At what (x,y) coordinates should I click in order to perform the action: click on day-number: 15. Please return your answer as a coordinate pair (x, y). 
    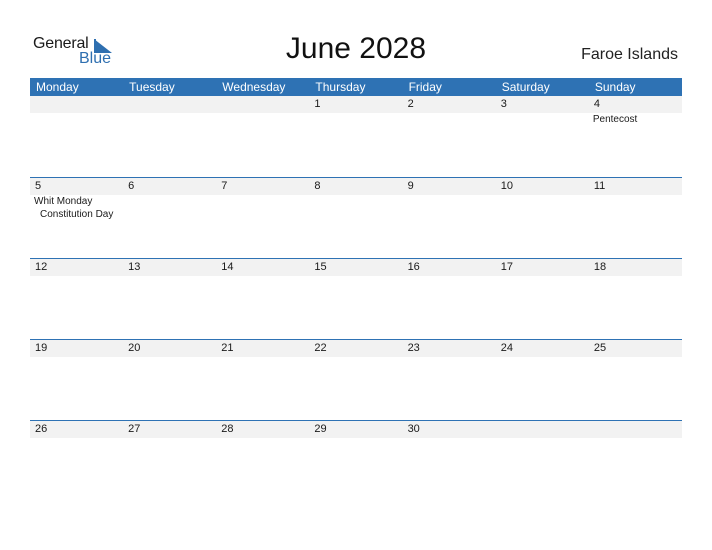
    Looking at the image, I should click on (320, 267).